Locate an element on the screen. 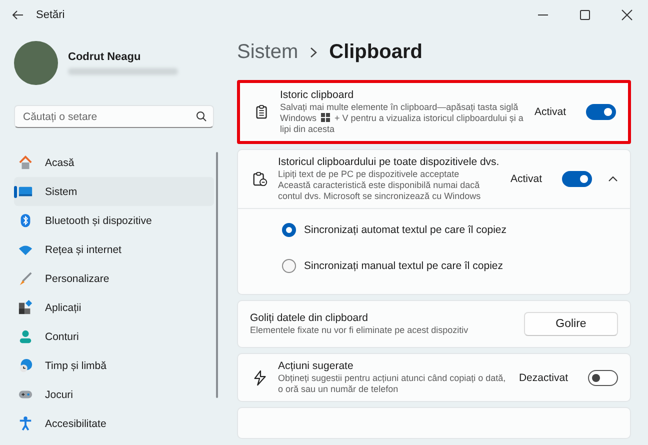 This screenshot has width=648, height=445. page-title: Clipboard is located at coordinates (375, 52).